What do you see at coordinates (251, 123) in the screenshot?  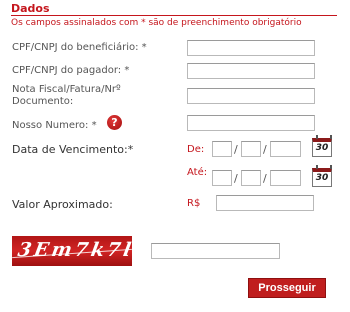 I see `nosso-numero-input` at bounding box center [251, 123].